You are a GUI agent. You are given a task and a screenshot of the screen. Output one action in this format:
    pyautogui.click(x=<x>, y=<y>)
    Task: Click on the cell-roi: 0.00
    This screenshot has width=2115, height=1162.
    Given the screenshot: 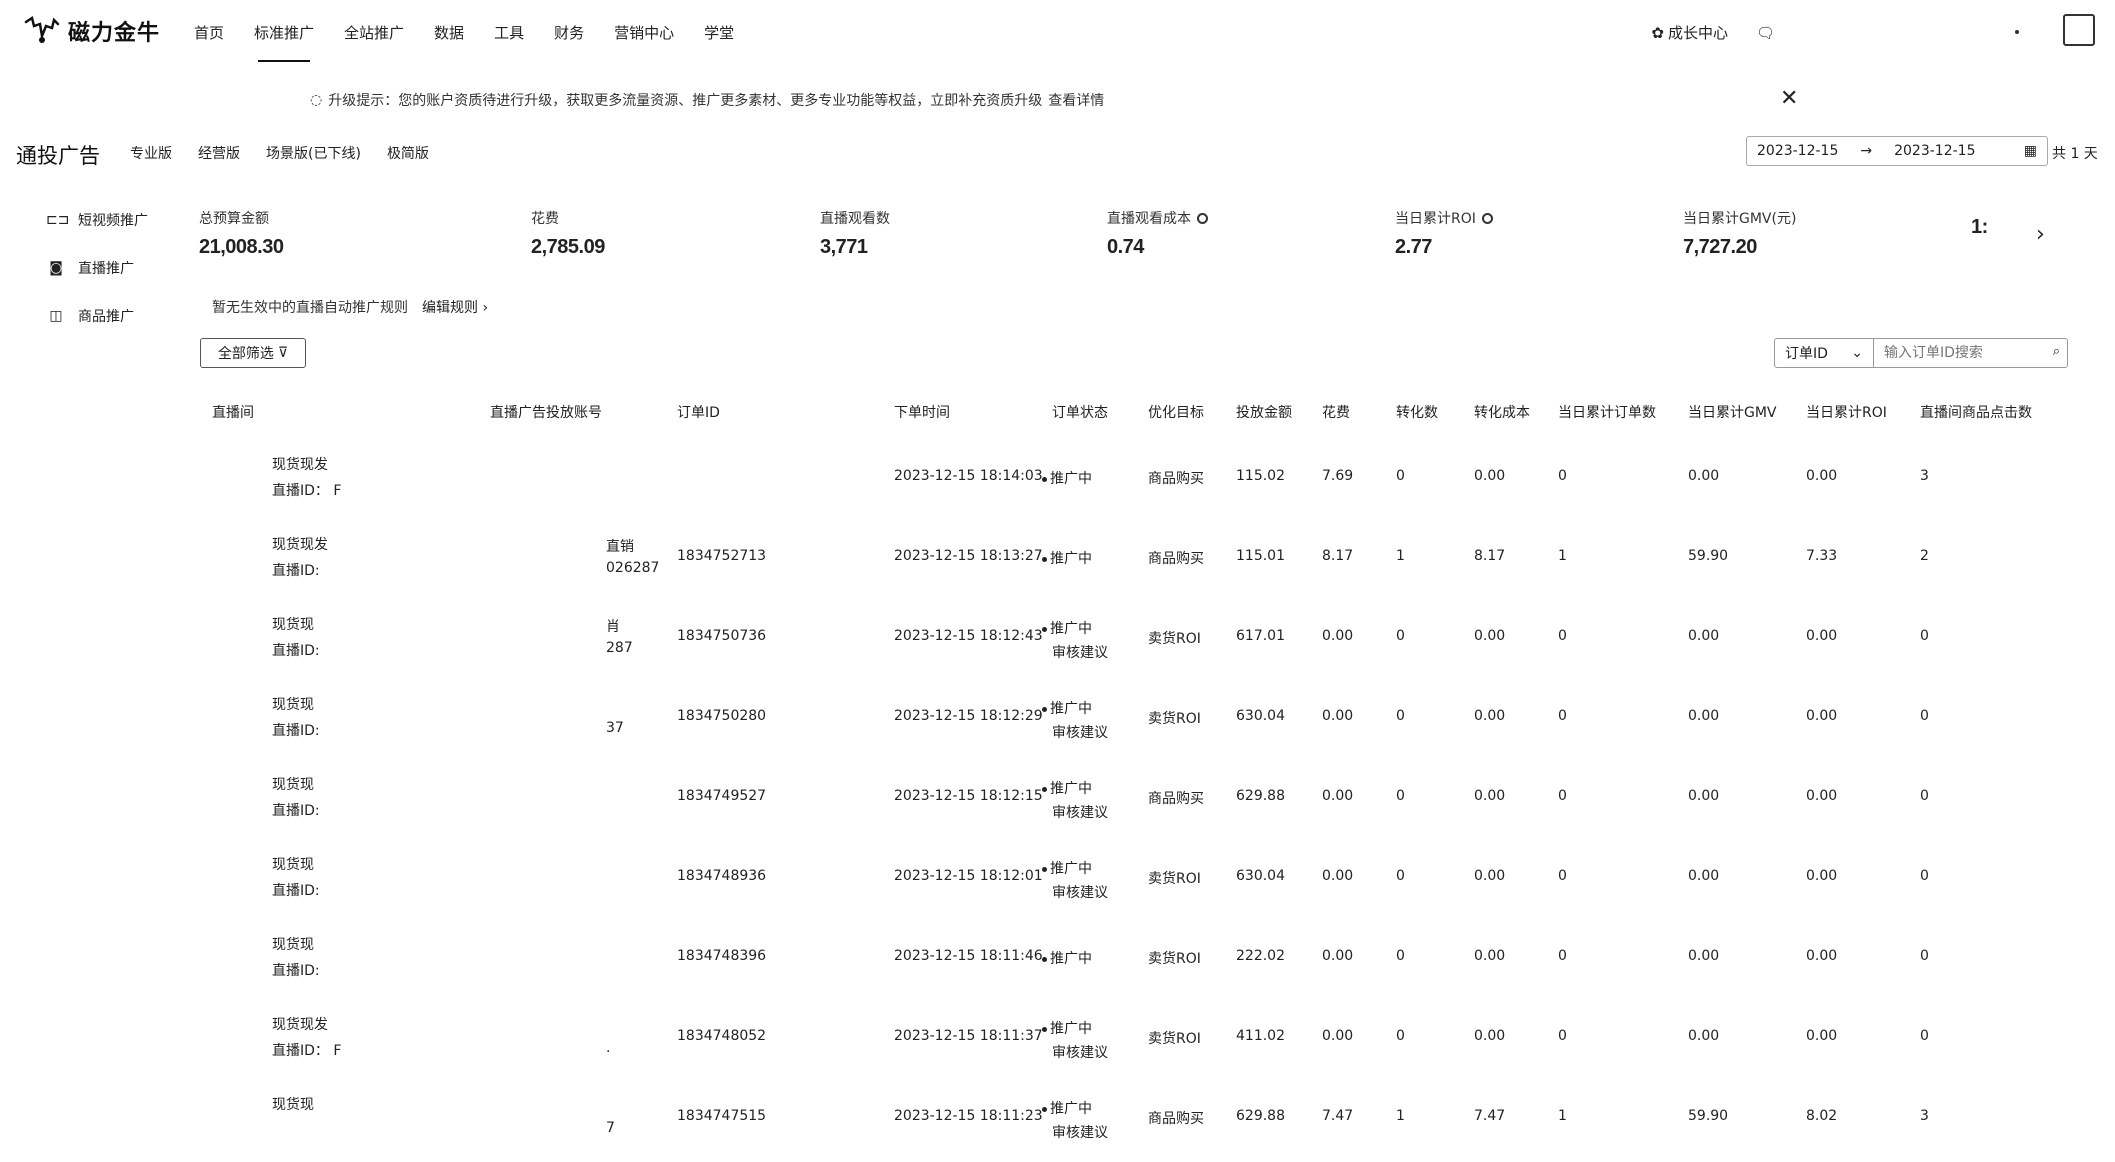 What is the action you would take?
    pyautogui.click(x=1822, y=476)
    